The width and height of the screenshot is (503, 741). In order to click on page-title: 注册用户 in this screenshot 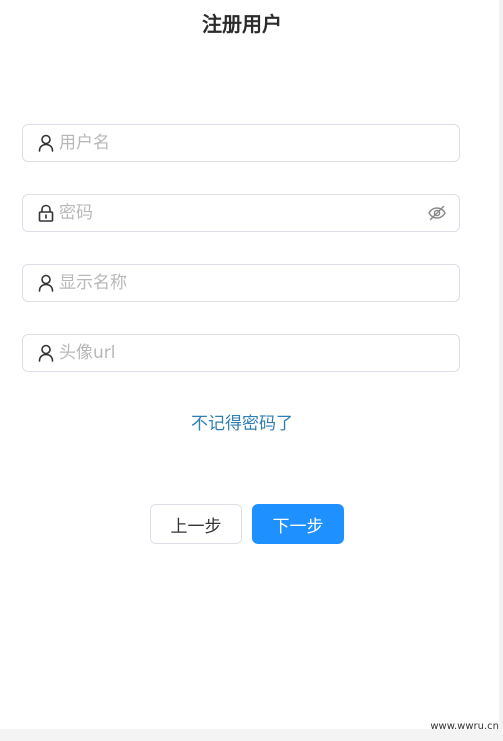, I will do `click(242, 24)`.